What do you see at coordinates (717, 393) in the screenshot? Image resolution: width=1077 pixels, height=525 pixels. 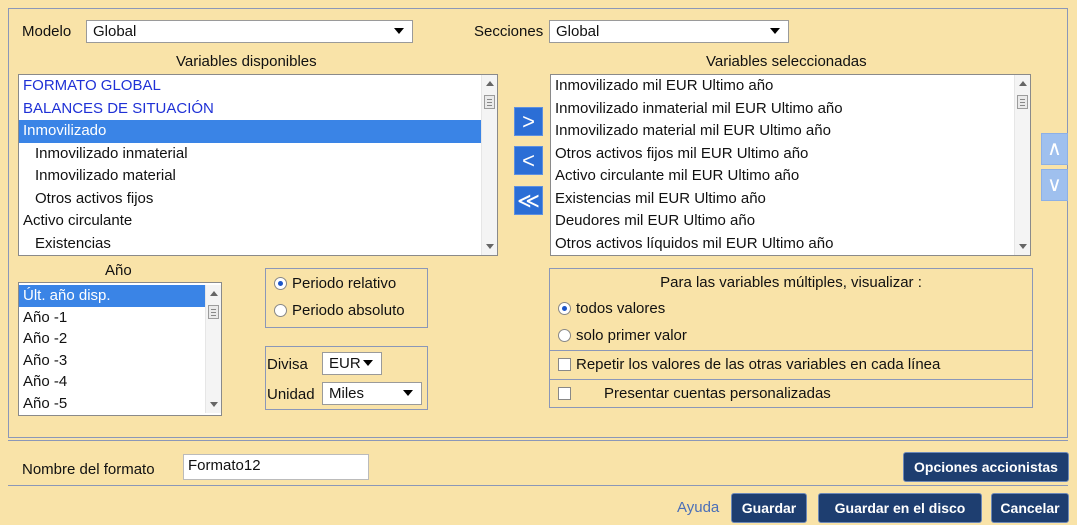 I see `custom-accounts-label: Presentar cuentas personalizadas` at bounding box center [717, 393].